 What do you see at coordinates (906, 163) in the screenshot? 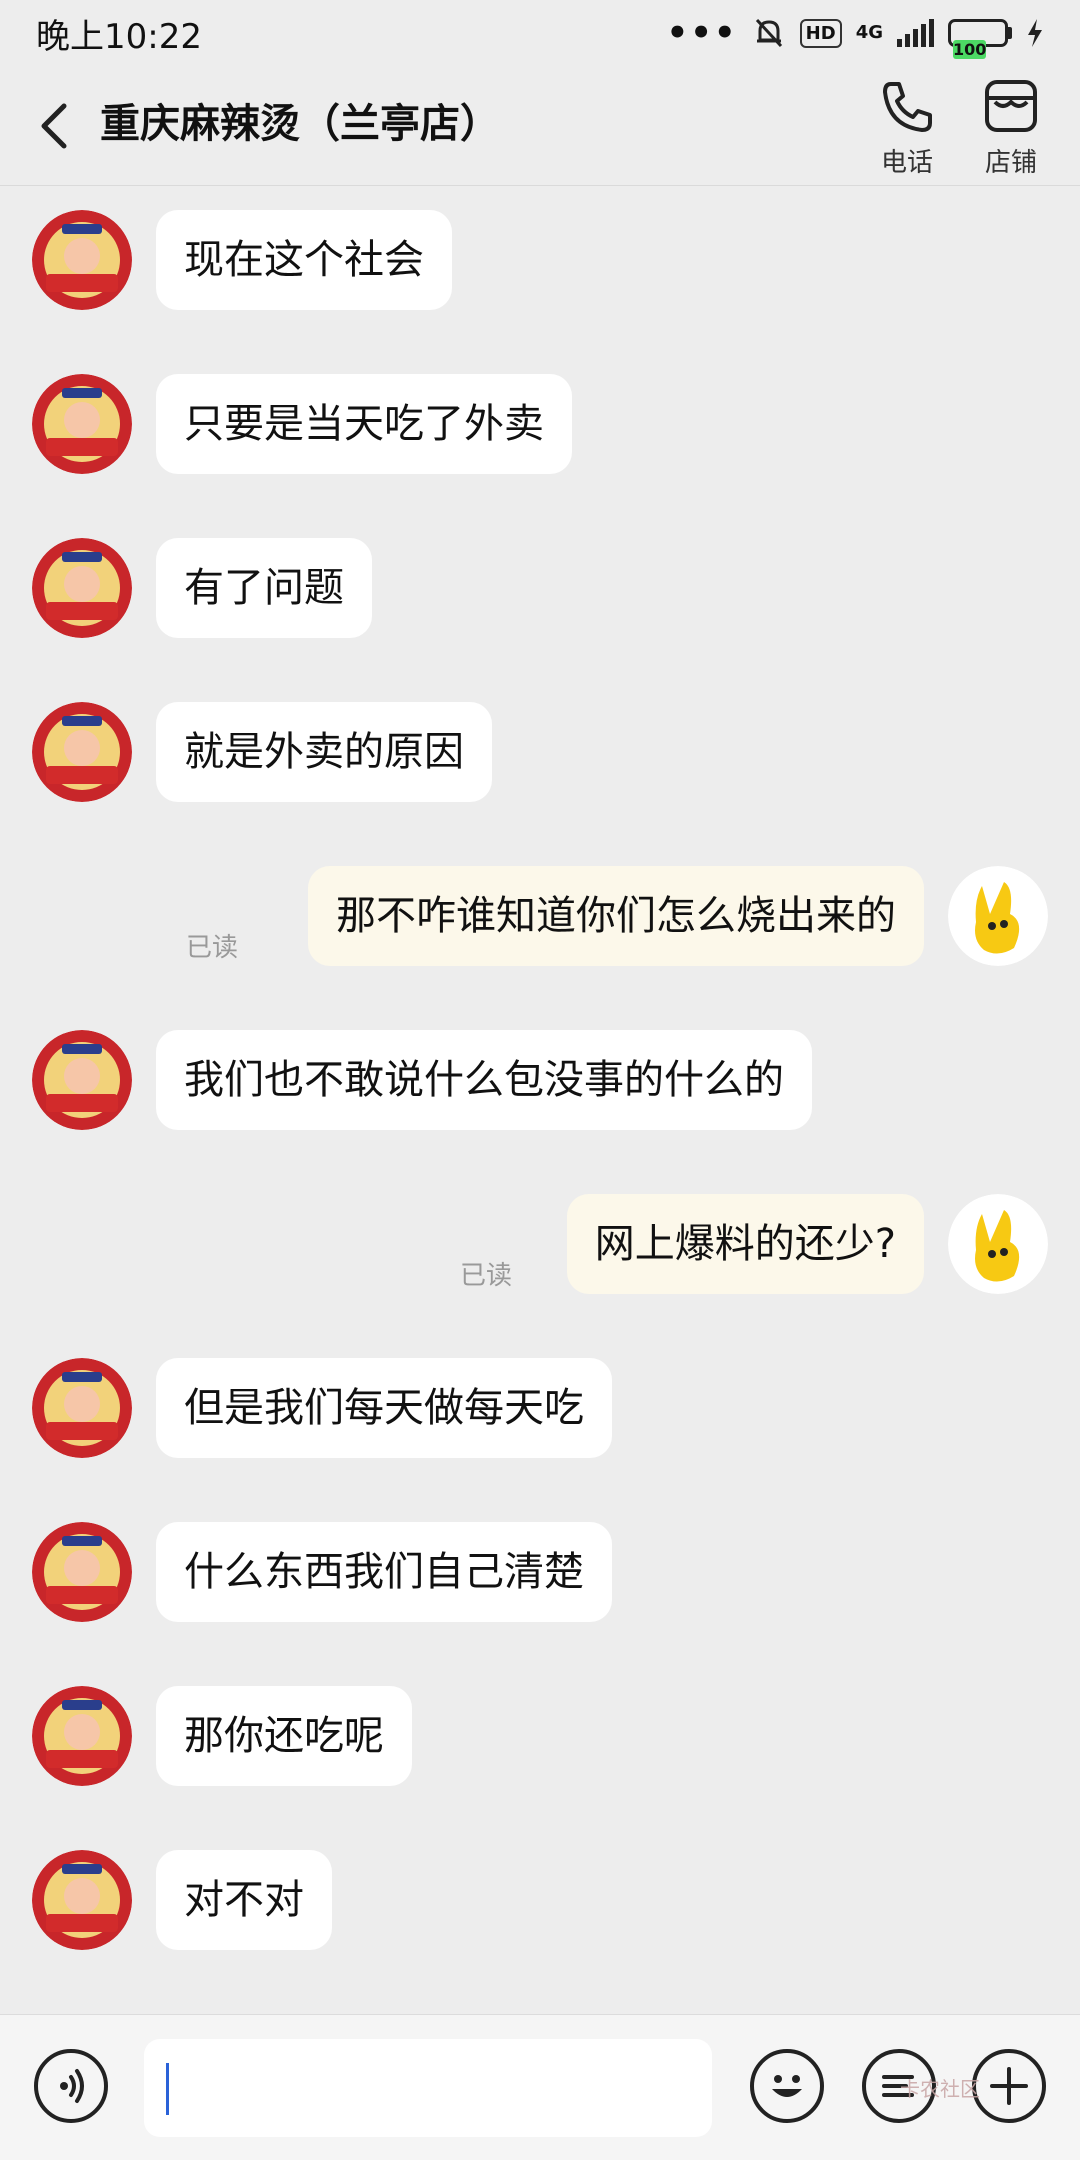
I see `phone-label: 电话` at bounding box center [906, 163].